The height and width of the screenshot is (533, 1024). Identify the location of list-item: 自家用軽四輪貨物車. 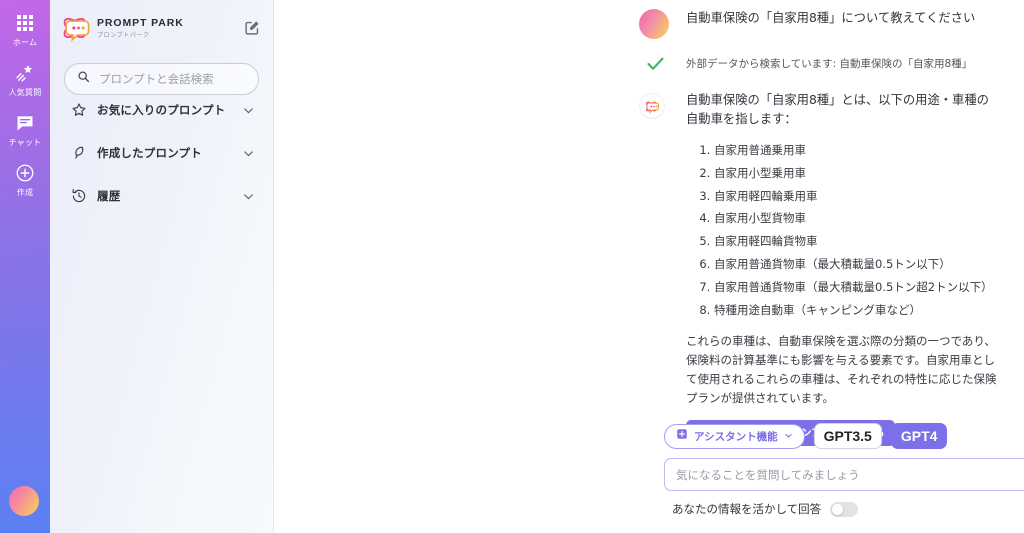
(857, 241).